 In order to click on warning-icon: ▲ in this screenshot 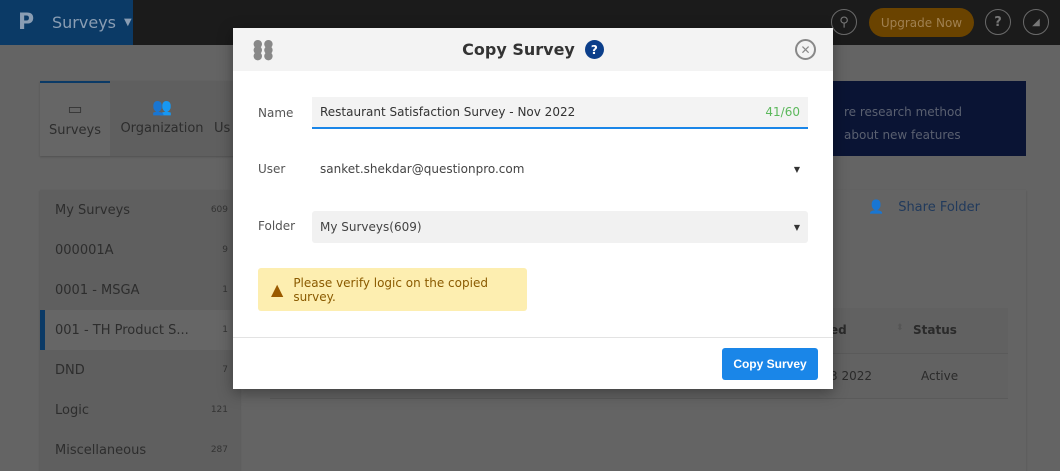, I will do `click(277, 289)`.